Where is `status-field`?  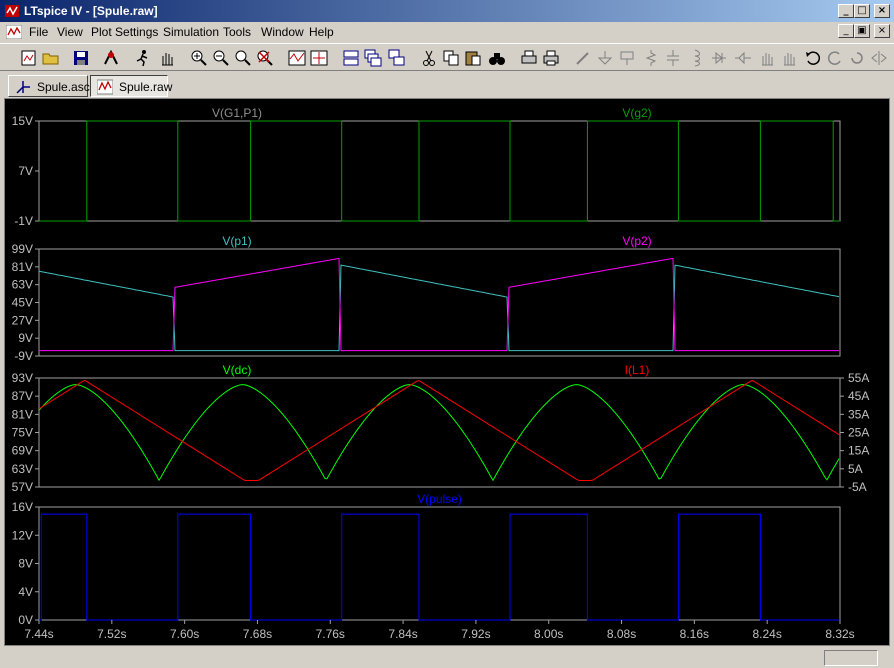
status-field is located at coordinates (851, 658).